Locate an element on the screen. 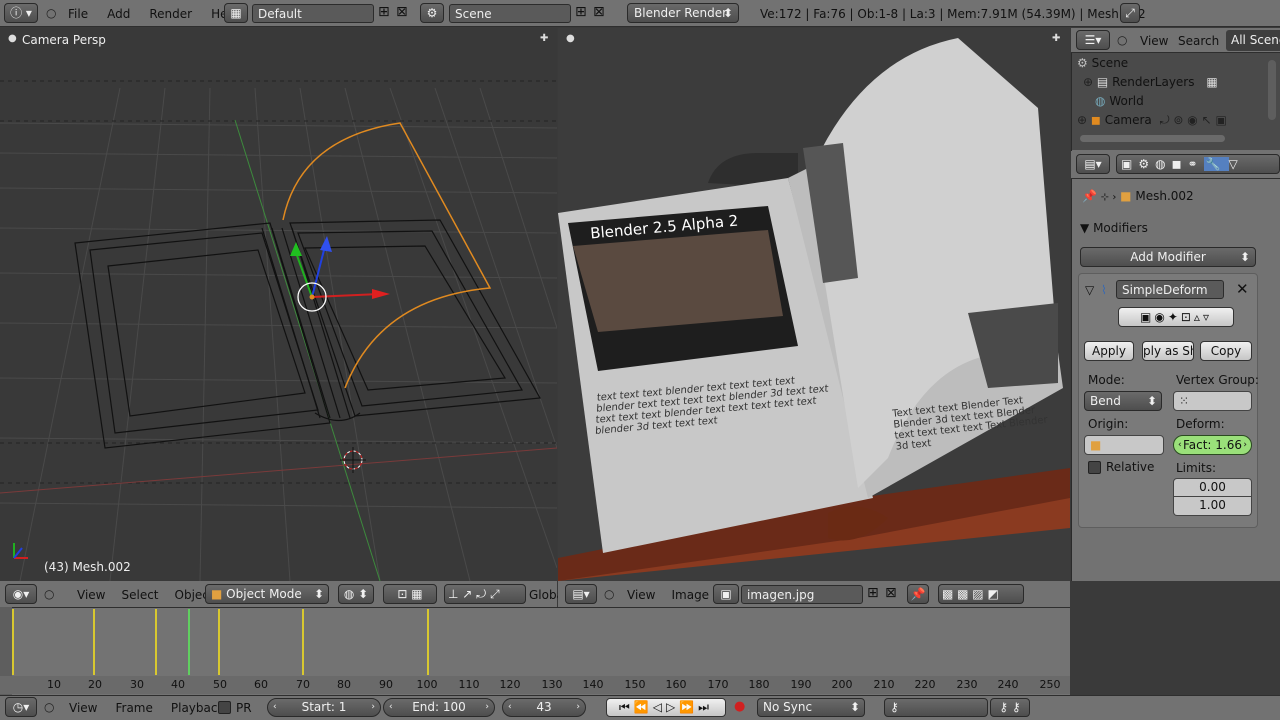 The image size is (1280, 720). interaction-mode-select: ■ Object Mode ⬍ is located at coordinates (267, 594).